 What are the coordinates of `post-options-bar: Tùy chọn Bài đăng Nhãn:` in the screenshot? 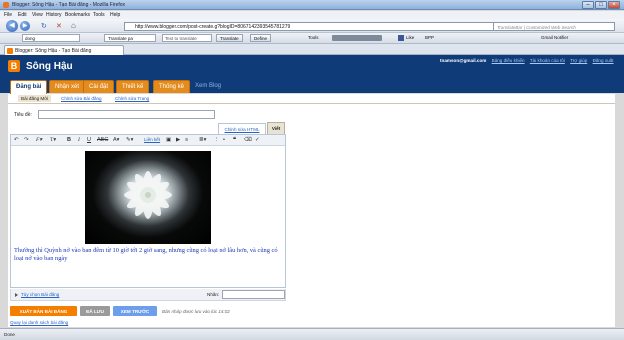 It's located at (148, 295).